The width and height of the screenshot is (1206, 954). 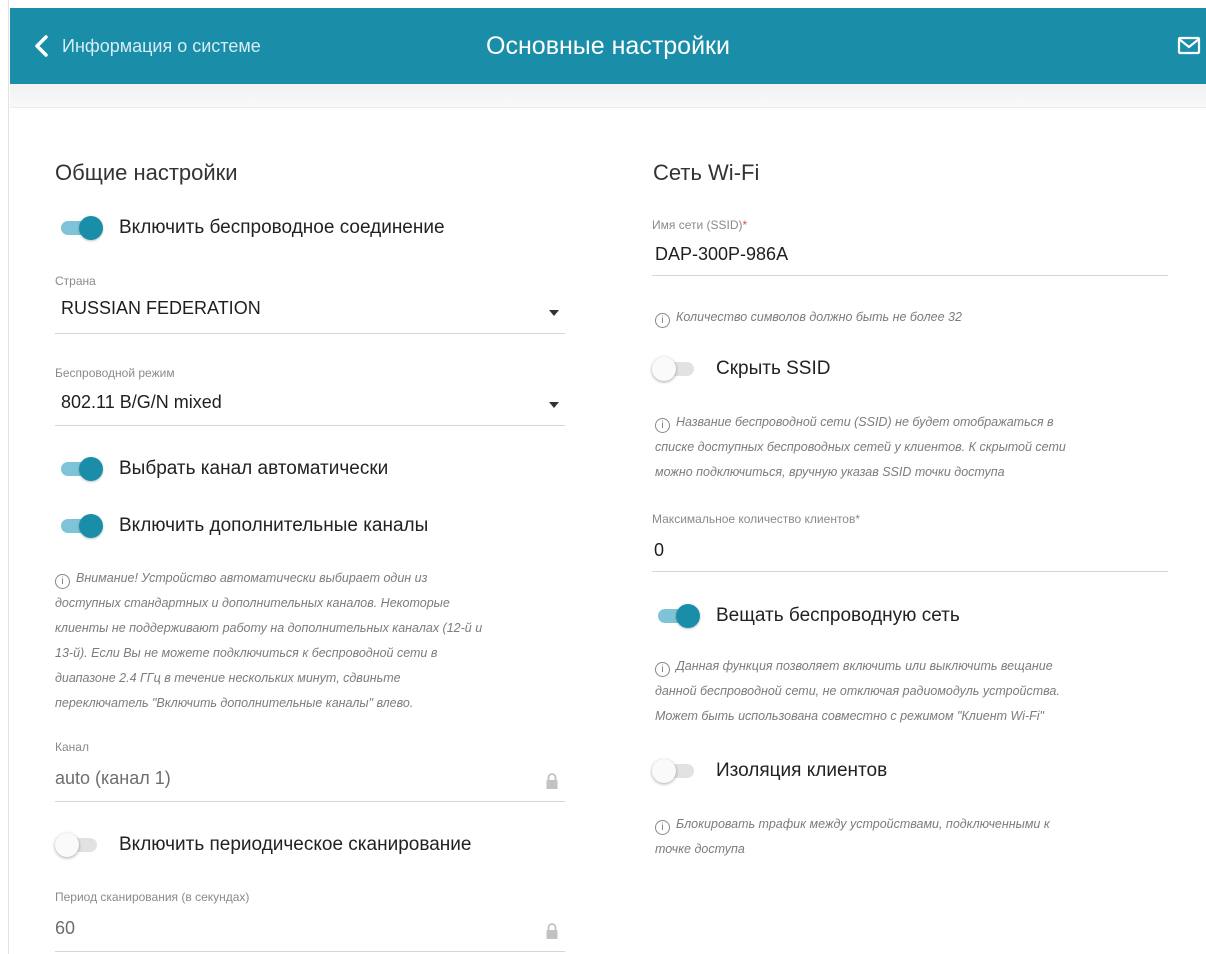 I want to click on wireless-mode-underline, so click(x=310, y=425).